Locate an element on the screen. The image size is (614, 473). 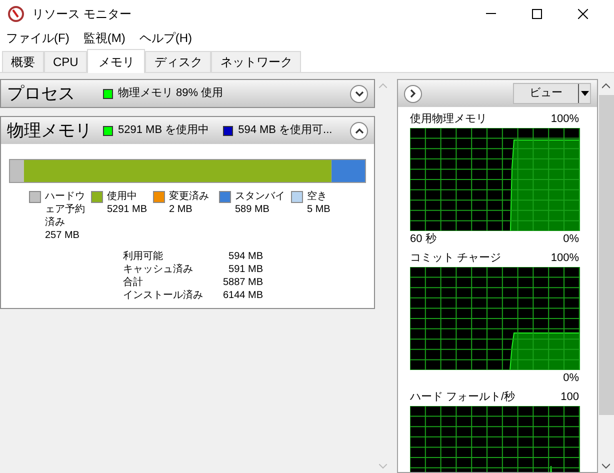
legend-value: 2 MB is located at coordinates (181, 209).